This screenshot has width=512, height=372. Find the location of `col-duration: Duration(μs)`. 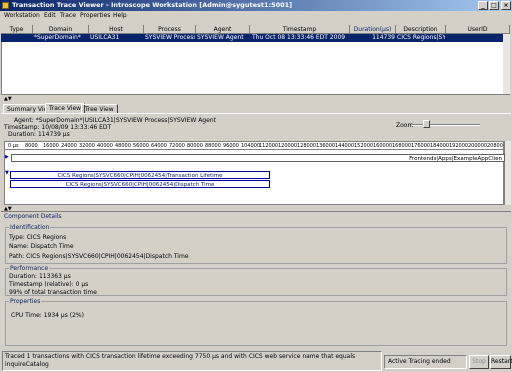

col-duration: Duration(μs) is located at coordinates (373, 29).